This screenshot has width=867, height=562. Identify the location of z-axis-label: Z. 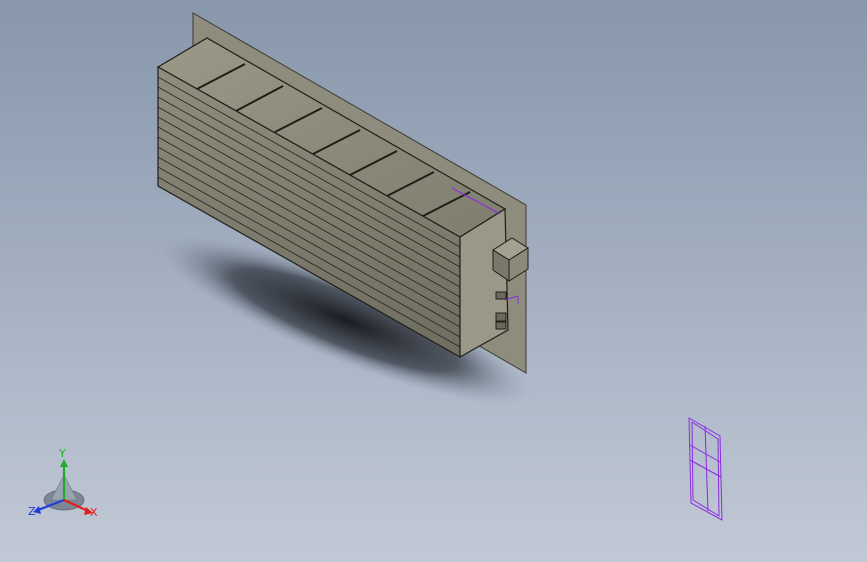
(32, 511).